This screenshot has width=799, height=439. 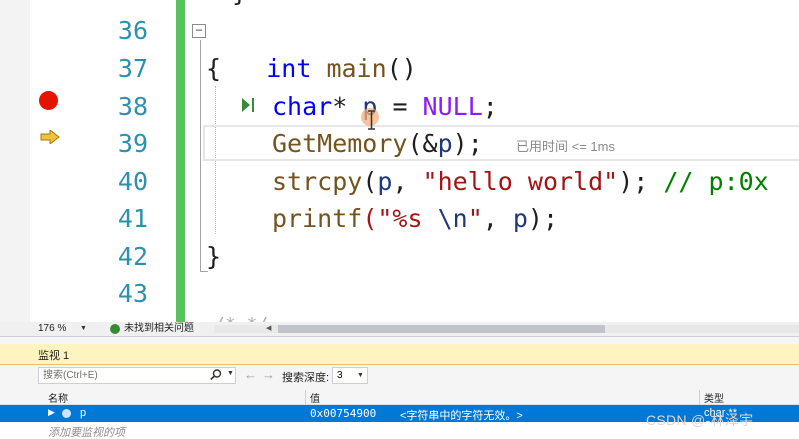 I want to click on watch-column-header: 名称 值 类型, so click(x=399, y=397).